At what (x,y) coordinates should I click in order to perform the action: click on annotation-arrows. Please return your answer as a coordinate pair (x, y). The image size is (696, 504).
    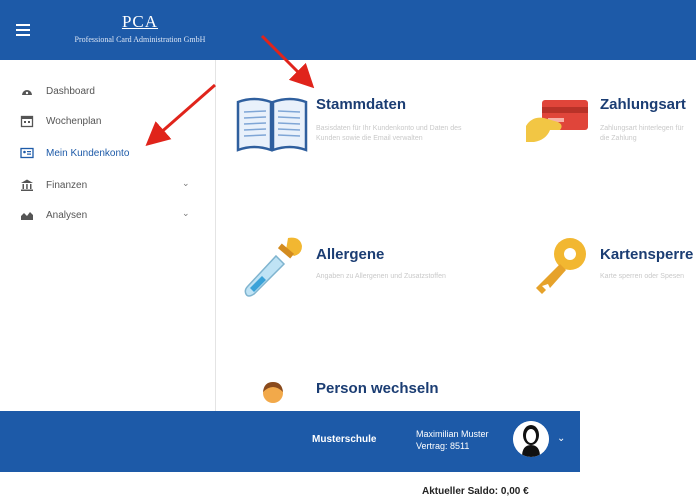
    Looking at the image, I should click on (230, 90).